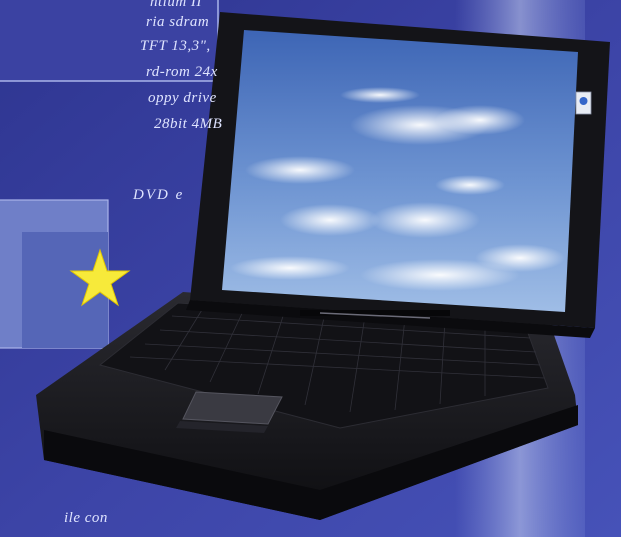 The image size is (621, 537). Describe the element at coordinates (86, 518) in the screenshot. I see `footer-text: ile con` at that location.